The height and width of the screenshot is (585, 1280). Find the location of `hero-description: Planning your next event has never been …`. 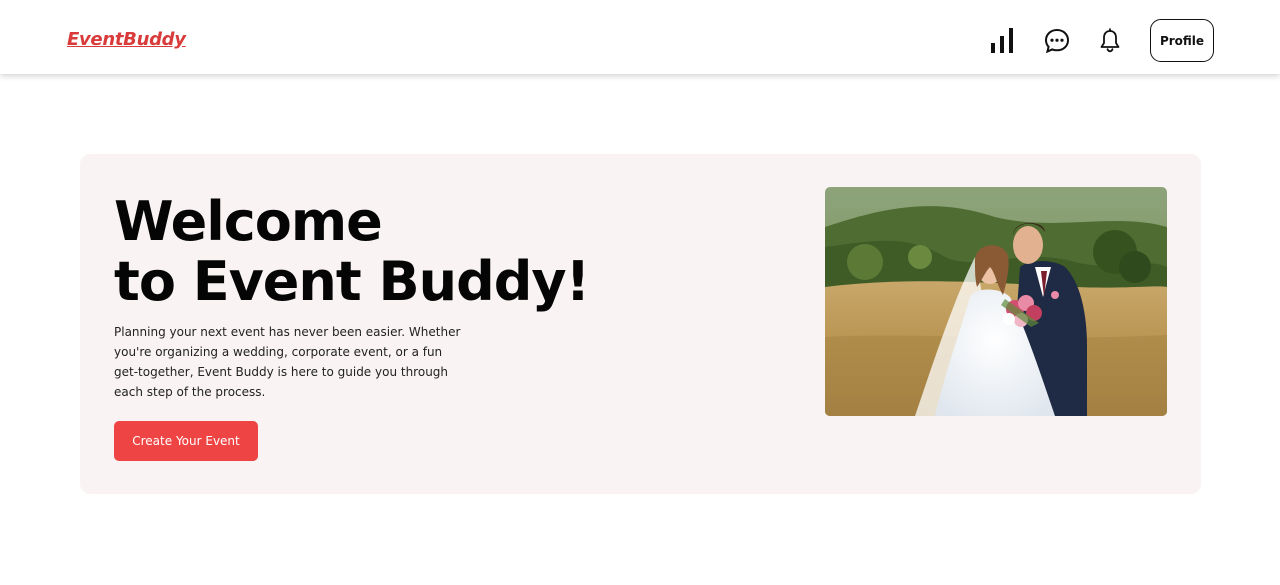

hero-description: Planning your next event has never been … is located at coordinates (287, 362).